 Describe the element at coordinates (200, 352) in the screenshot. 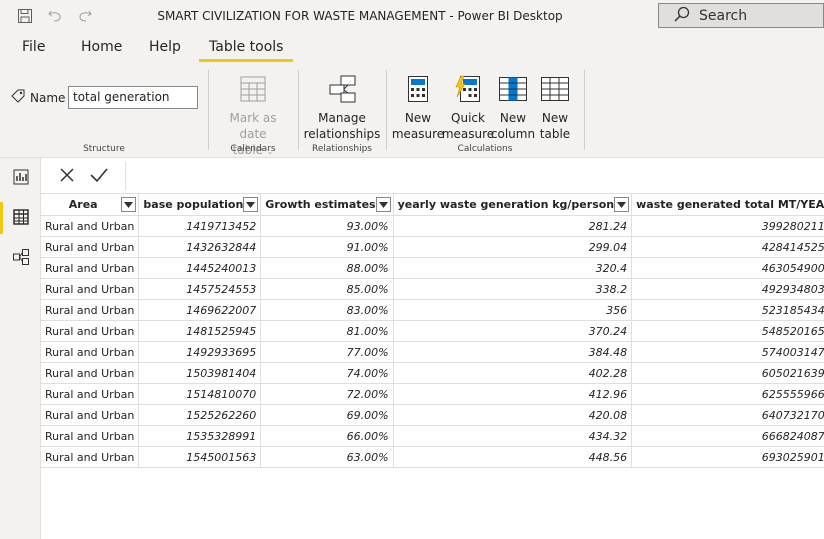

I see `cell-base-population: 1492933695` at that location.